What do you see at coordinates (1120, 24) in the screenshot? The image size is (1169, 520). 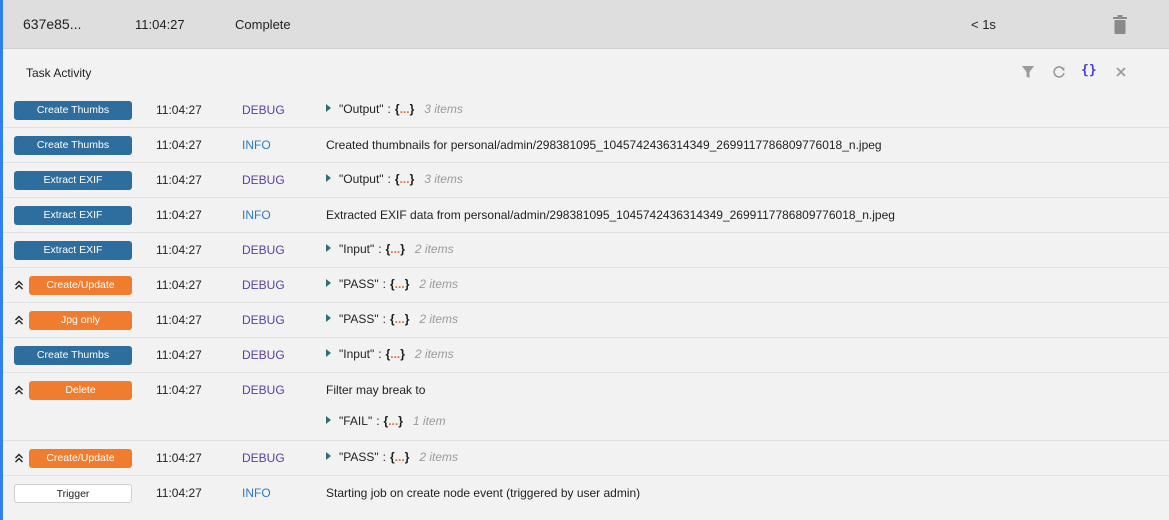 I see `trash-icon` at bounding box center [1120, 24].